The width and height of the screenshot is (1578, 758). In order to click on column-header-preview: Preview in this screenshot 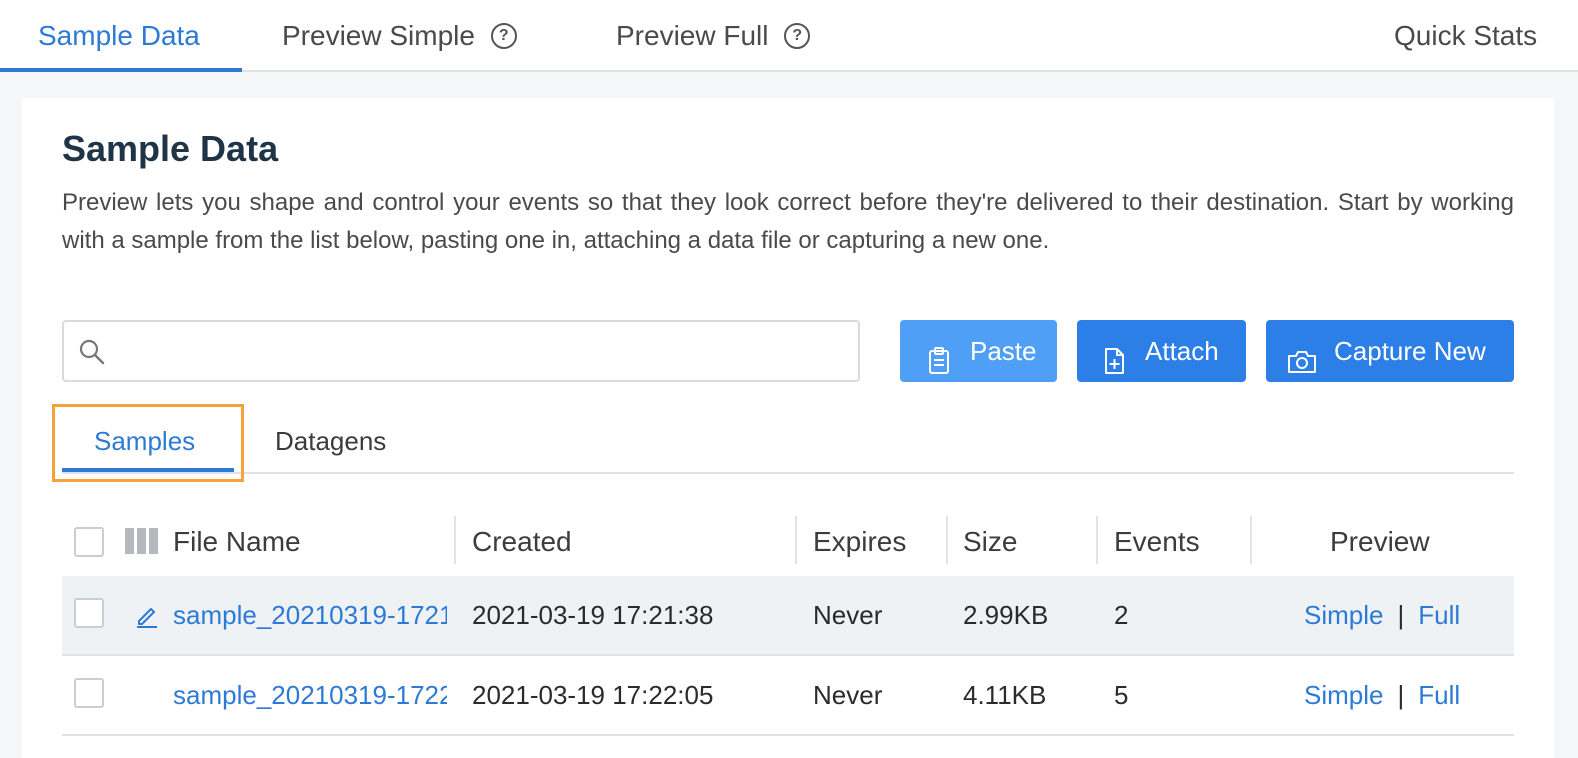, I will do `click(1380, 541)`.